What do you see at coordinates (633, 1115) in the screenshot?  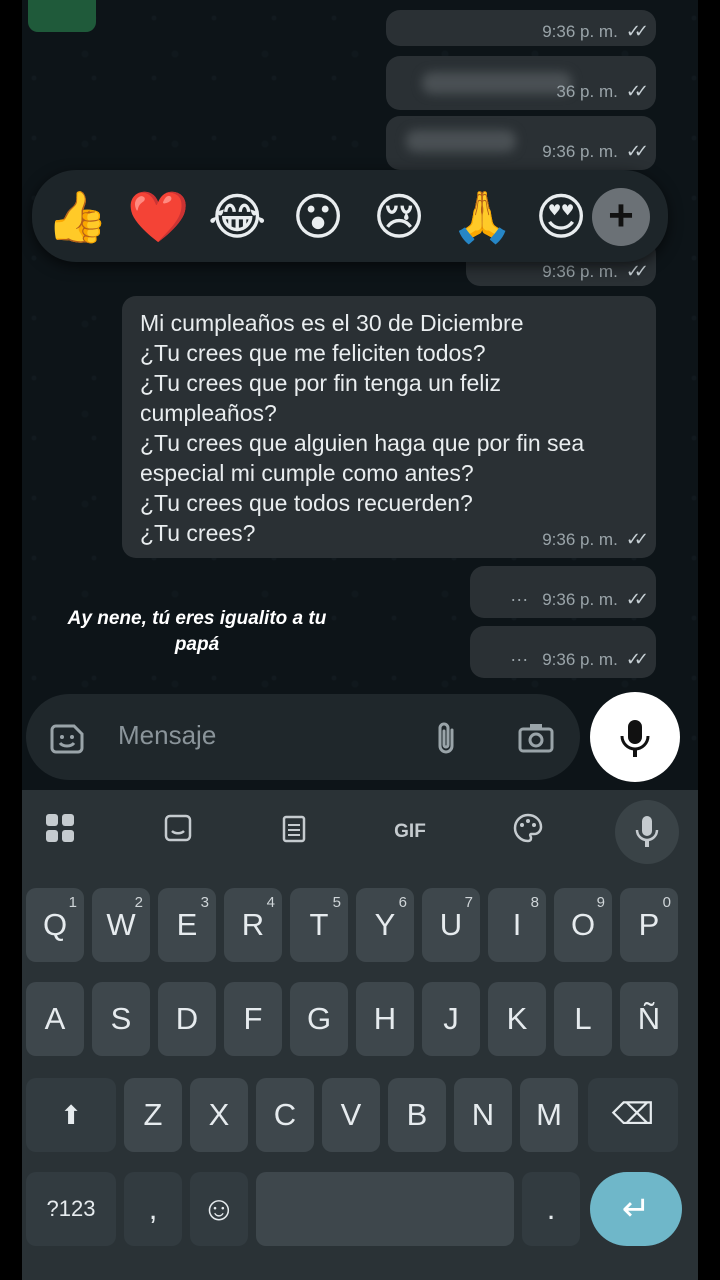 I see `backspace-key: ⌫` at bounding box center [633, 1115].